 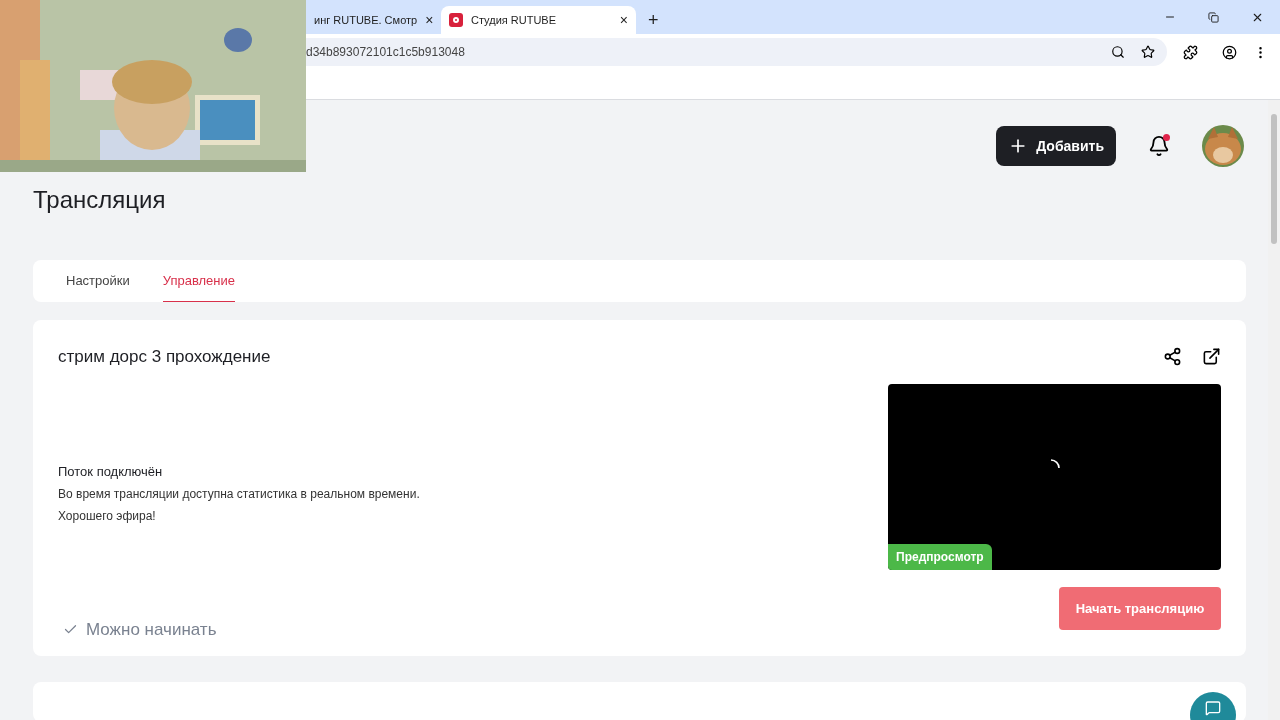 I want to click on studio-logo-icon, so click(x=456, y=20).